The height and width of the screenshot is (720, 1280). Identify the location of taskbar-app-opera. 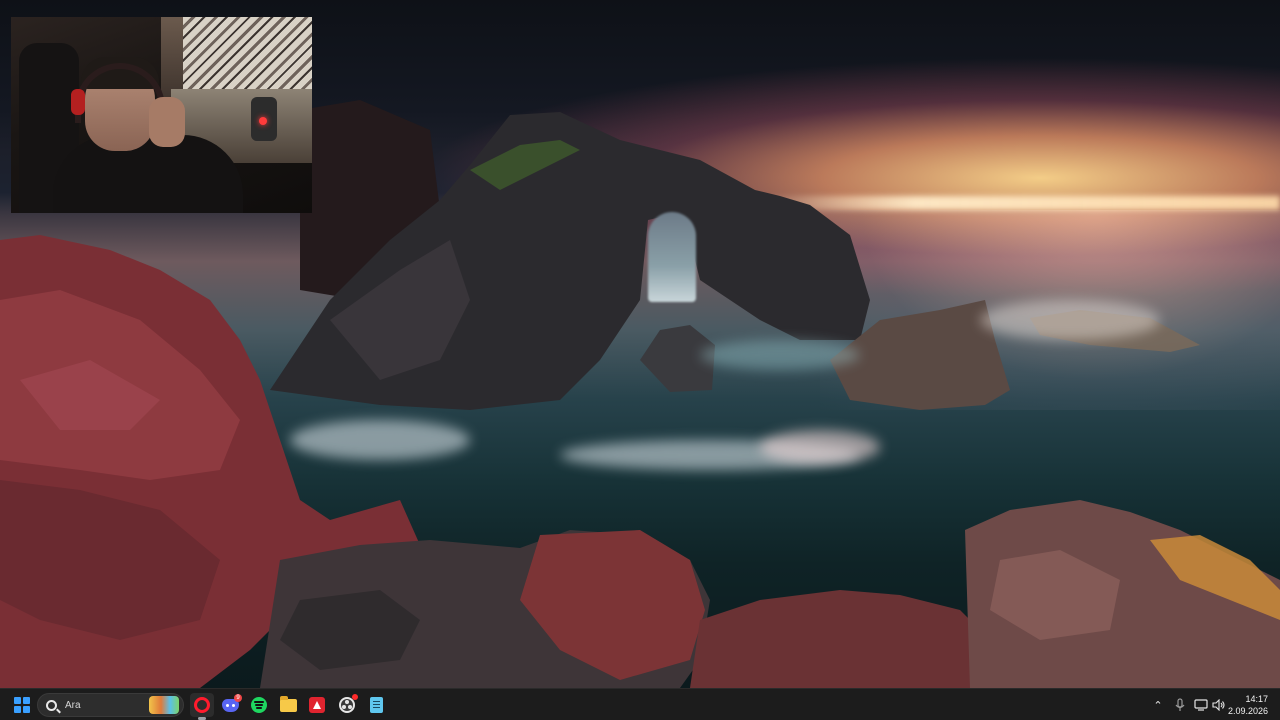
(202, 706).